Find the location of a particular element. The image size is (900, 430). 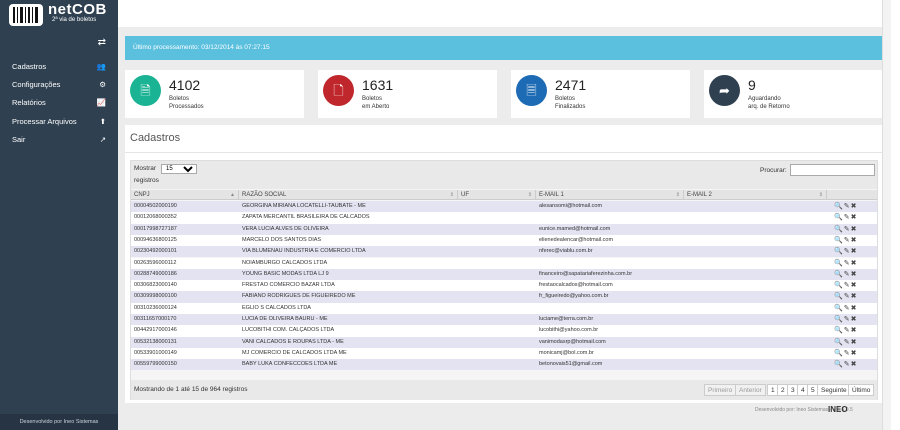

sidebar-item-configuracoes: Configurações ⚙ is located at coordinates (59, 85).